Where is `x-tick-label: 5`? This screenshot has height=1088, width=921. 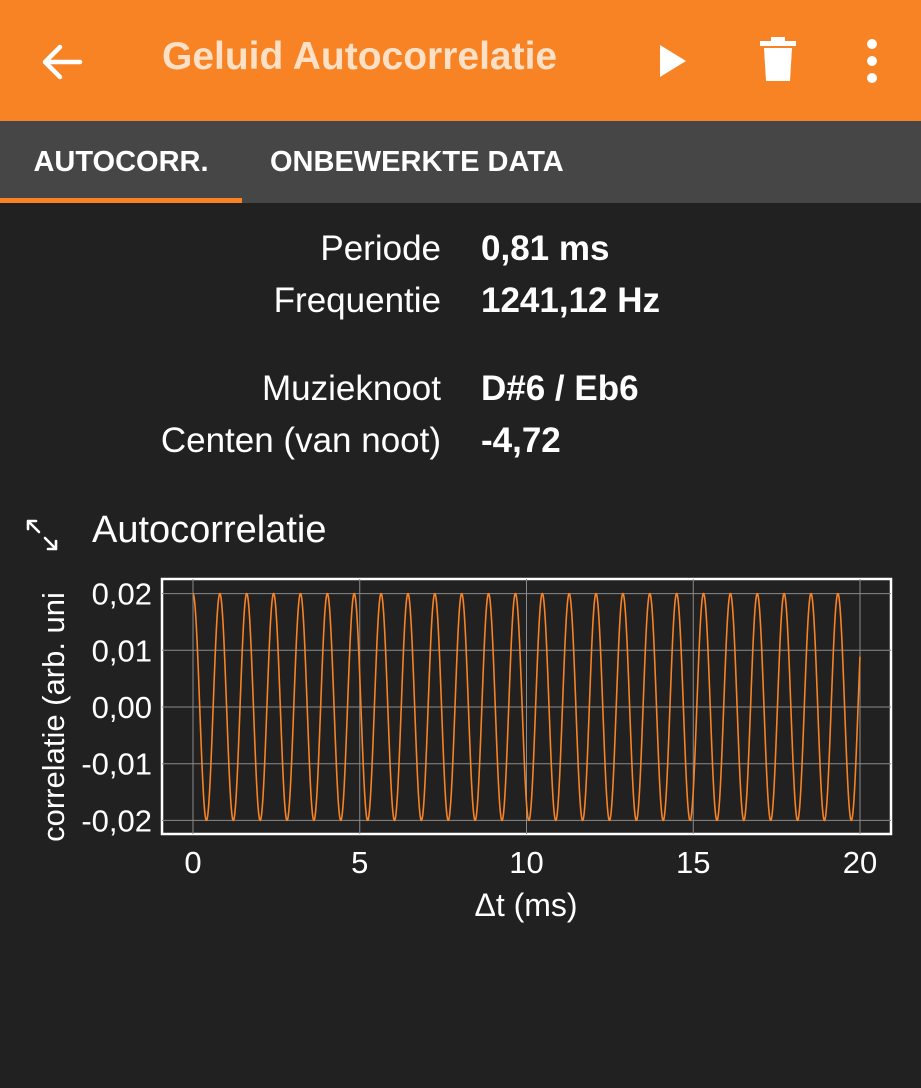 x-tick-label: 5 is located at coordinates (359, 862).